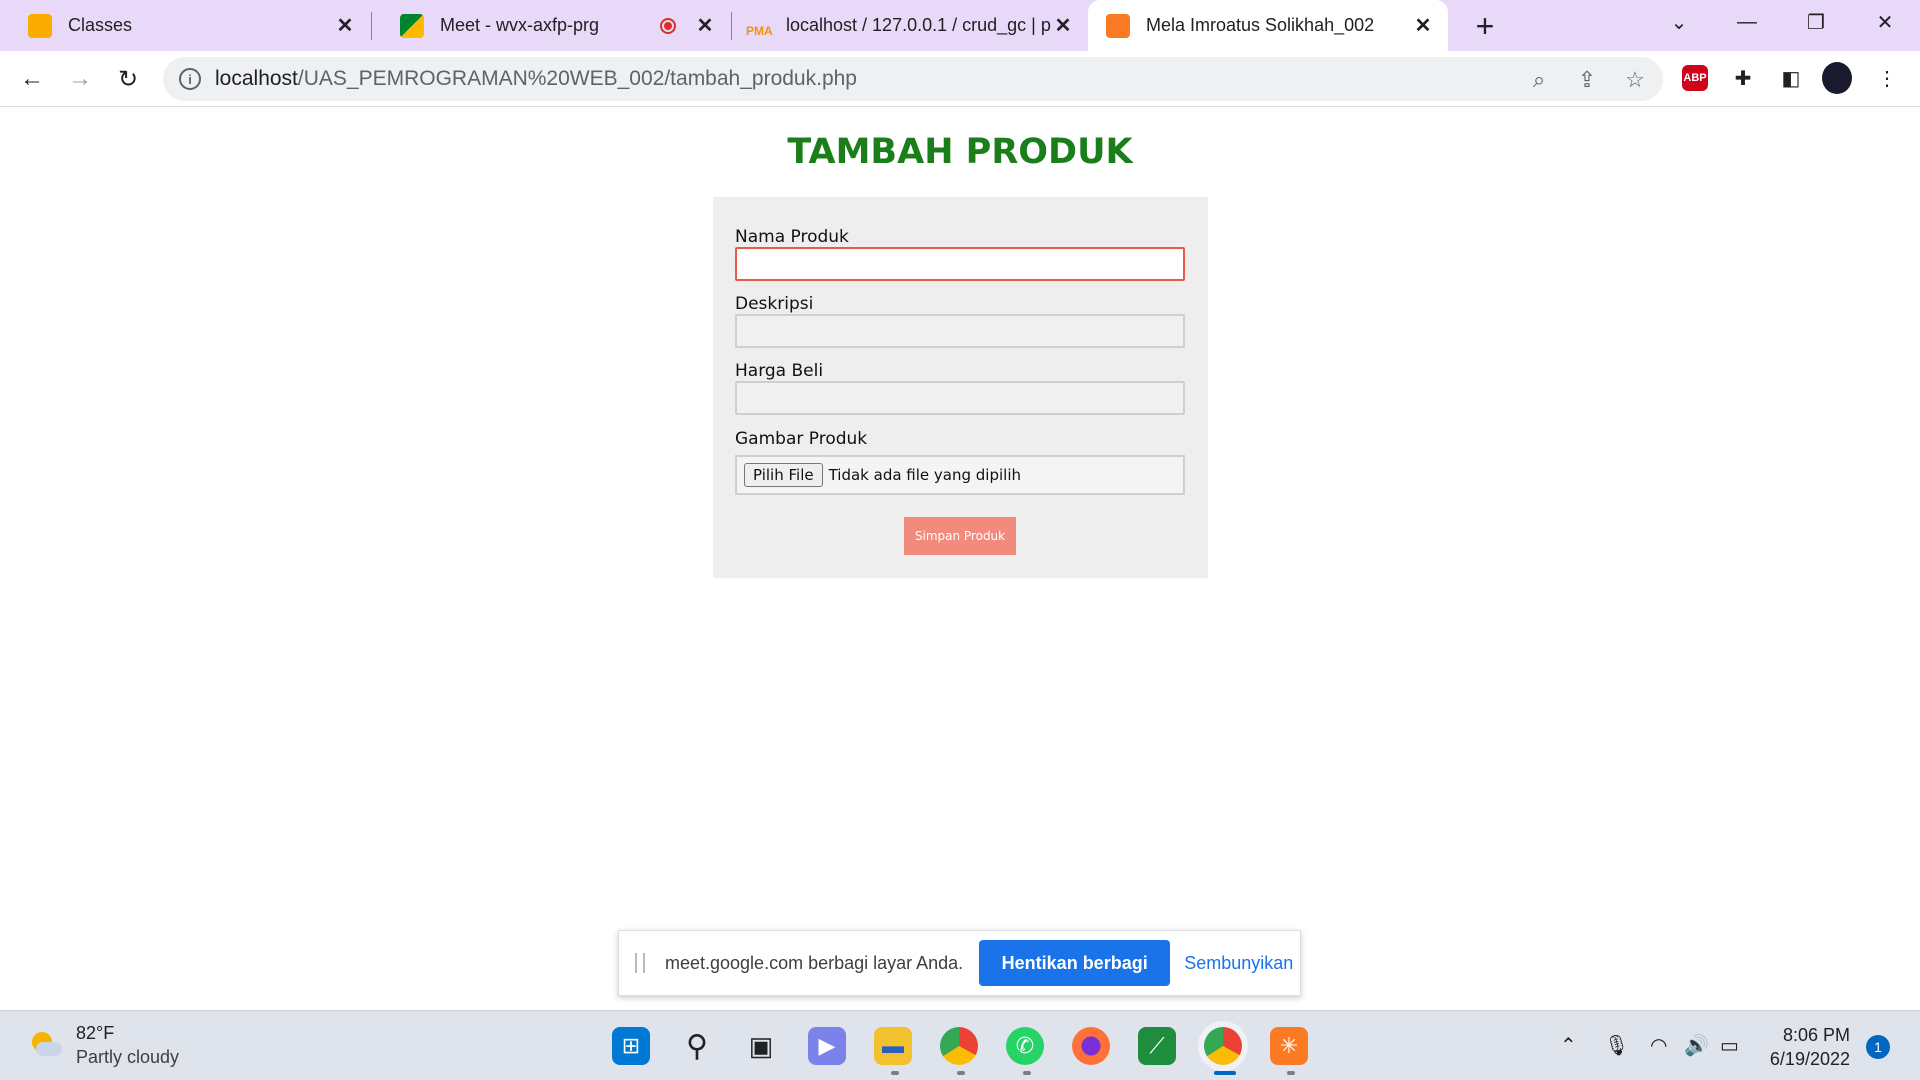 This screenshot has width=1920, height=1080. Describe the element at coordinates (792, 237) in the screenshot. I see `nama-produk-label: Nama Produk` at that location.